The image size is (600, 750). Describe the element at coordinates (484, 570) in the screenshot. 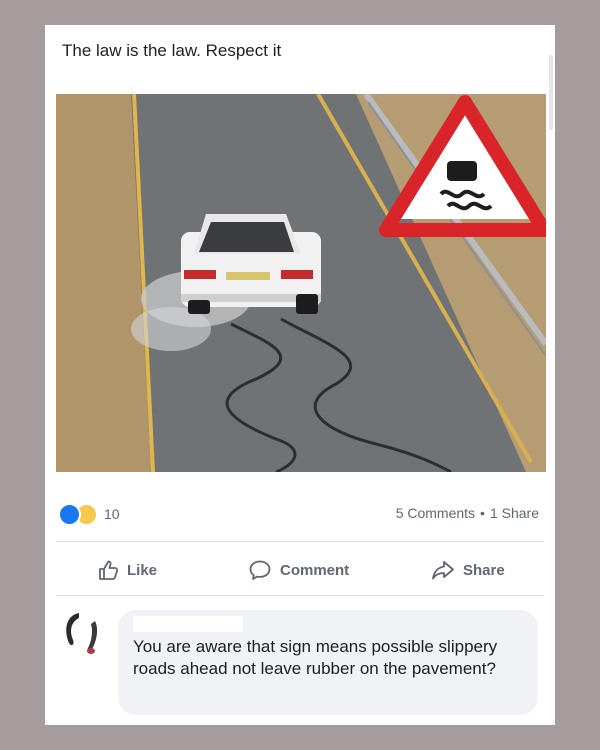

I see `share-label: Share` at that location.